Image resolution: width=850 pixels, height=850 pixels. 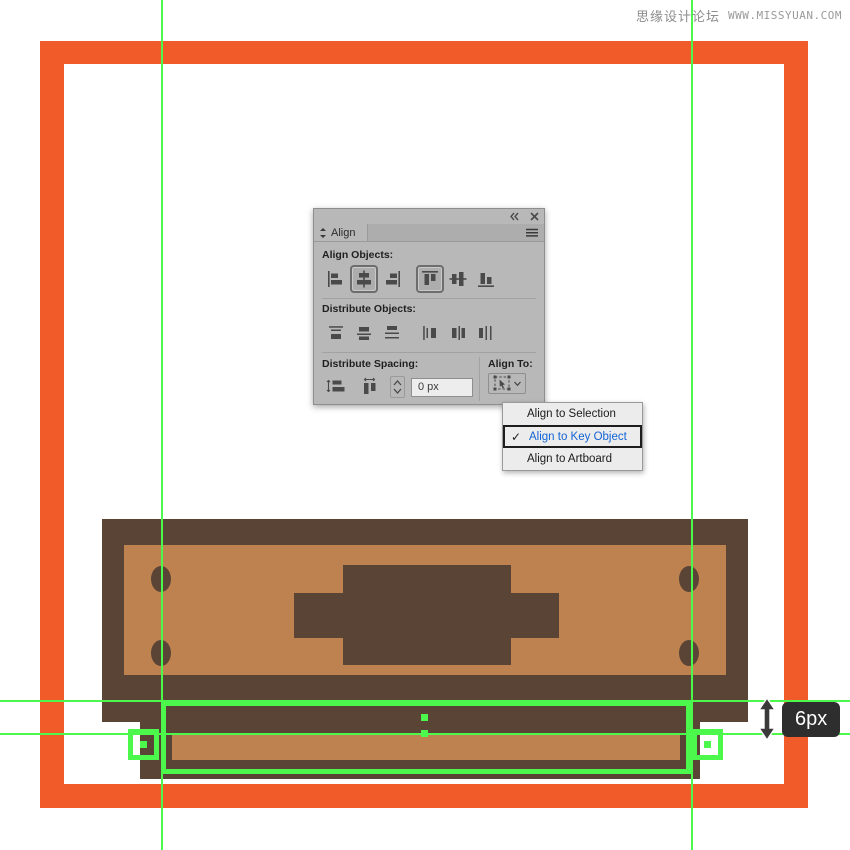 I want to click on anchor-point-center-lower, so click(x=424, y=733).